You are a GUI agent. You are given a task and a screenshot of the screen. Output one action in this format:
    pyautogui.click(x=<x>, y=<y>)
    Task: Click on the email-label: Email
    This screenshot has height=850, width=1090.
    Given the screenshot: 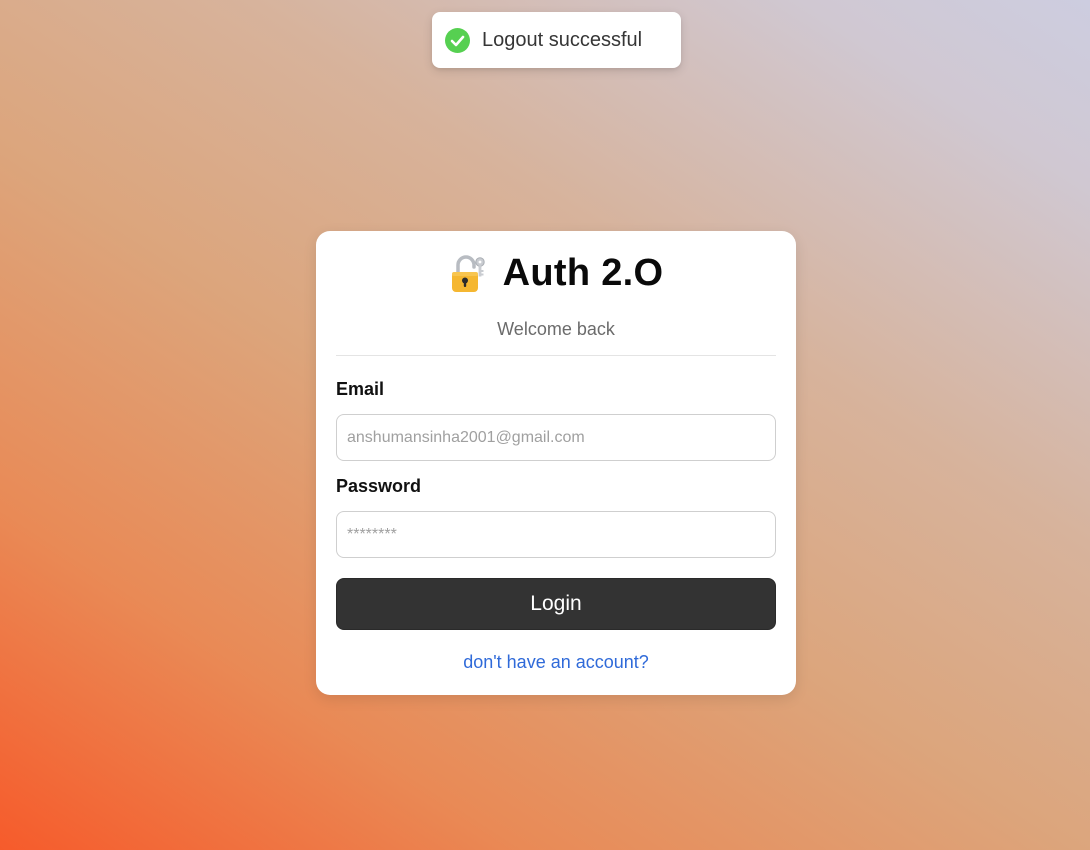 What is the action you would take?
    pyautogui.click(x=360, y=389)
    